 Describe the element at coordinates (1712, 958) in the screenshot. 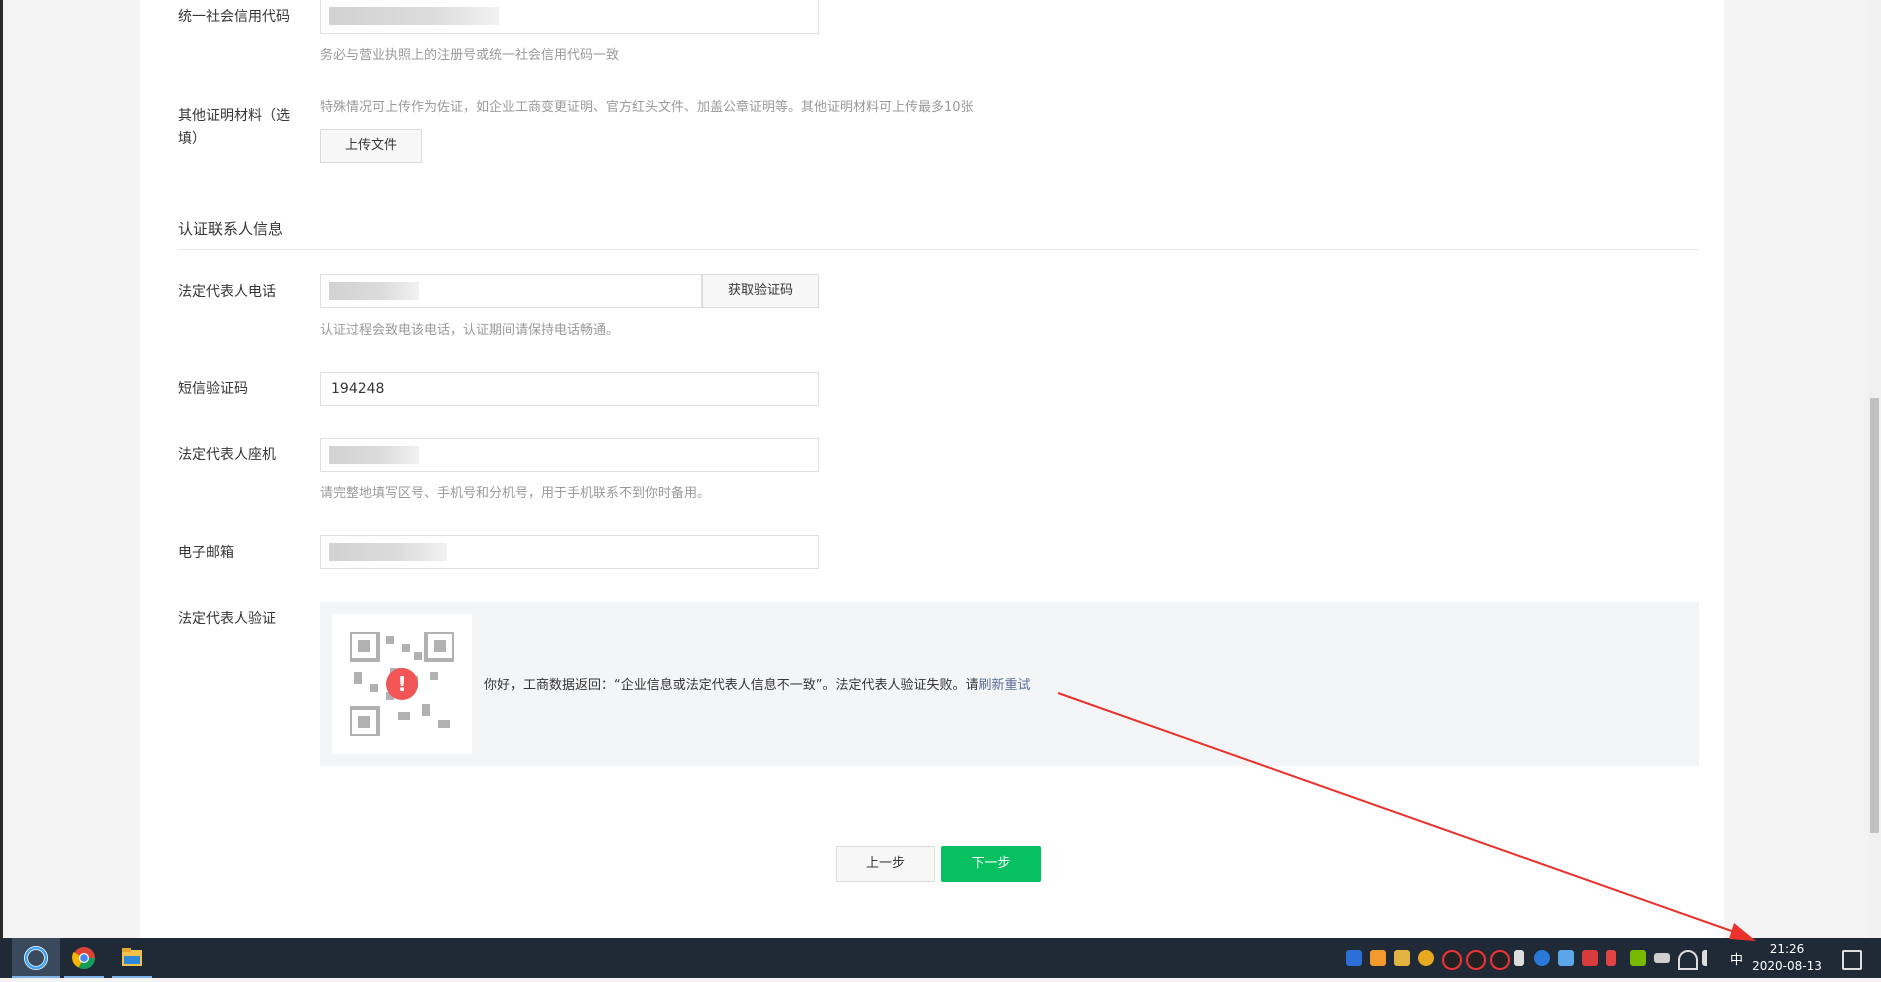

I see `volume-icon` at that location.